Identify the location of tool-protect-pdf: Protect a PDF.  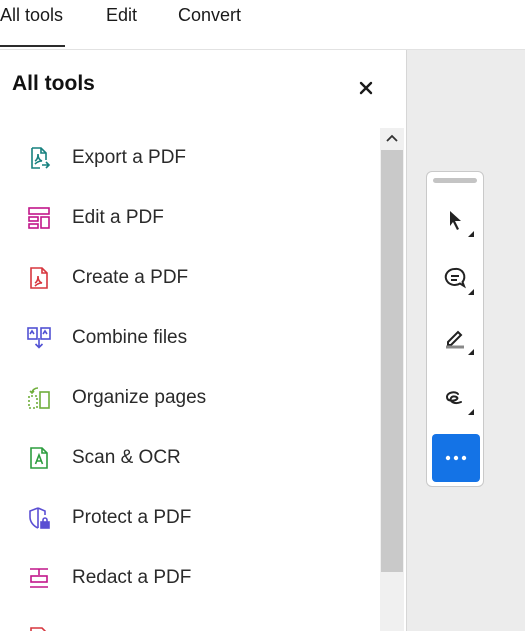
(189, 518).